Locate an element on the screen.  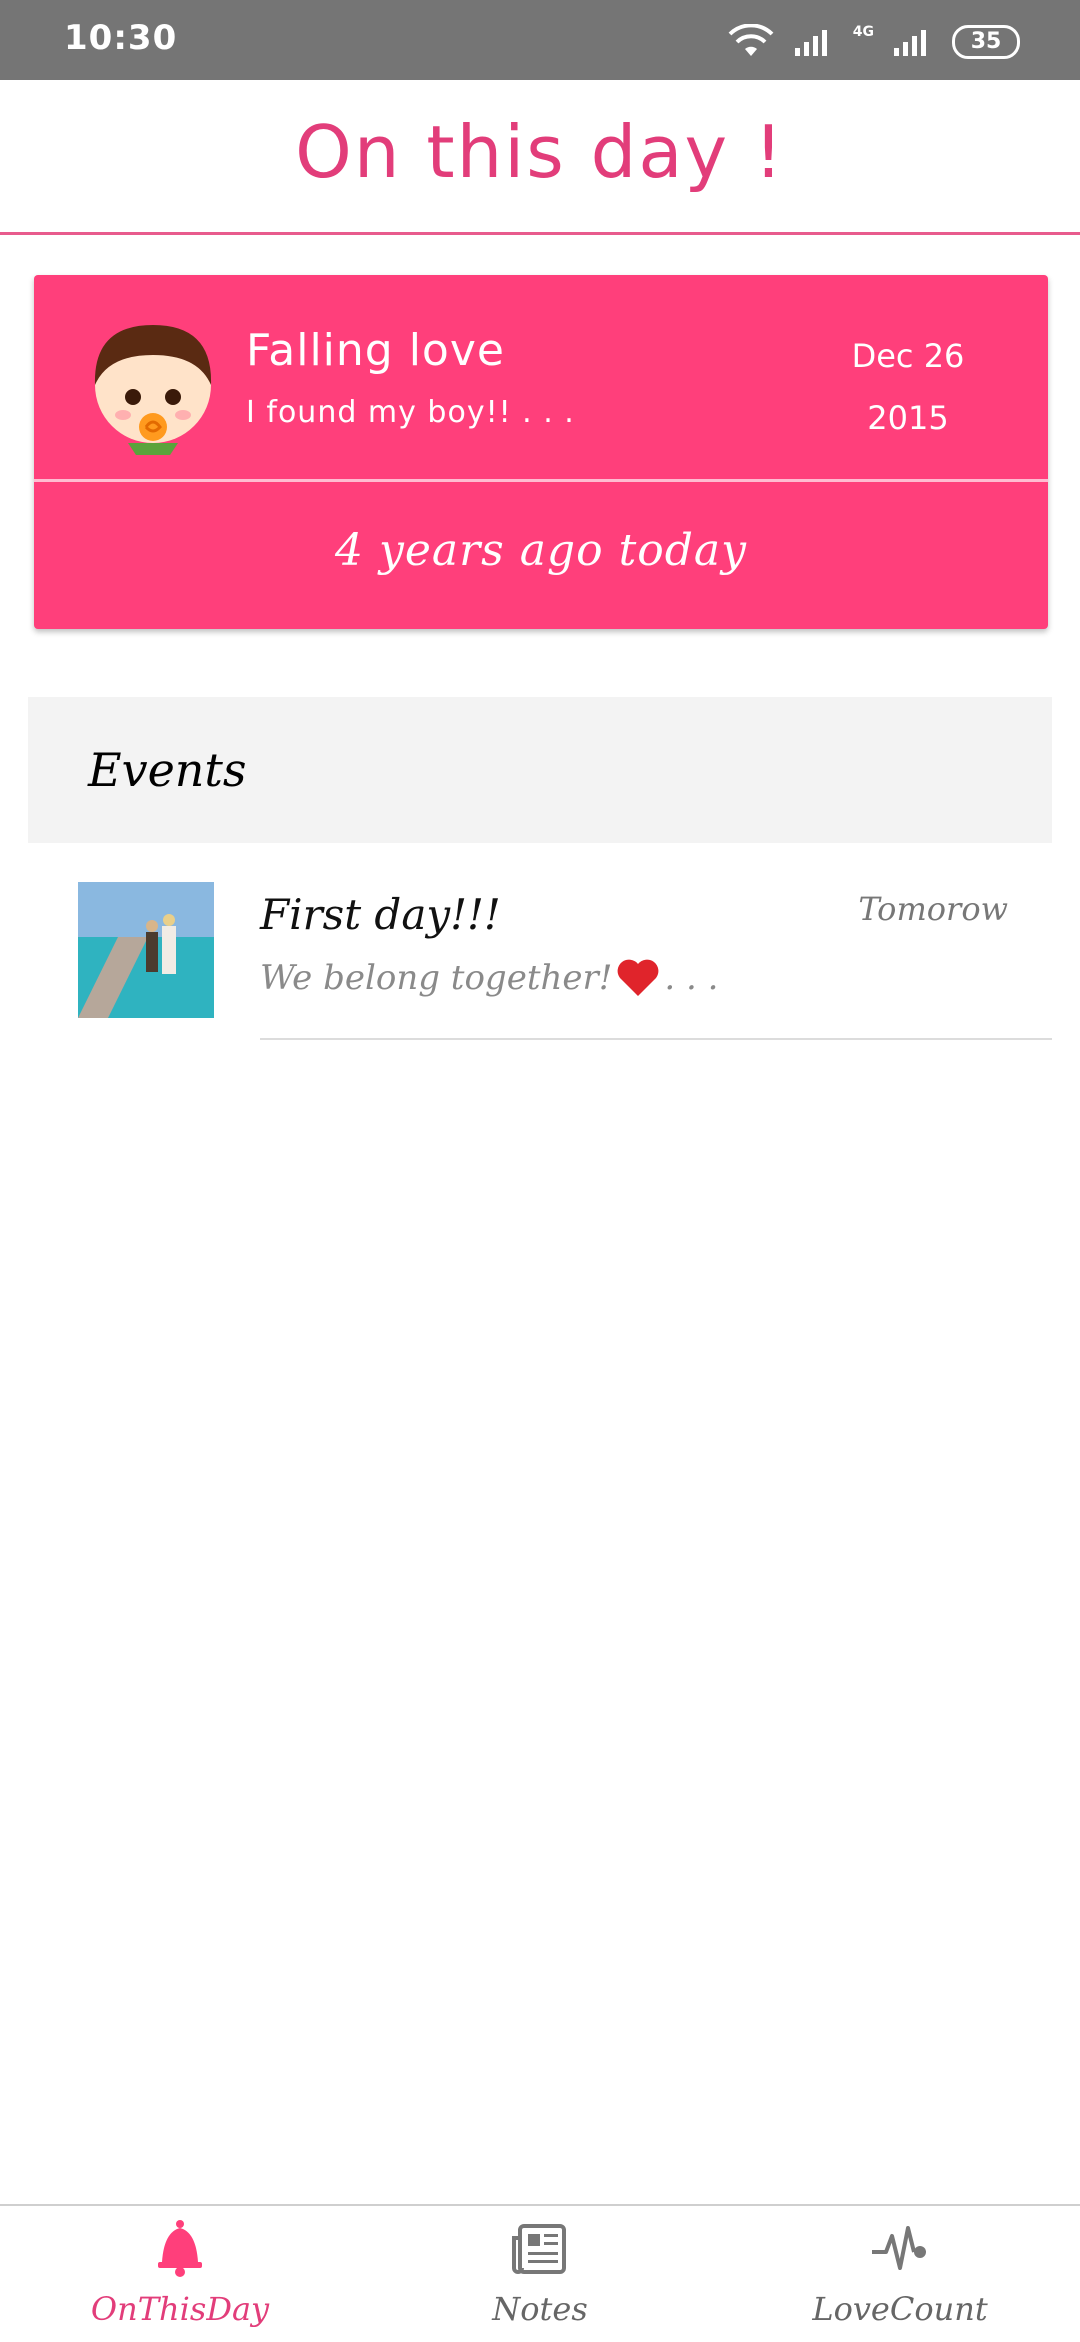
app-header: On this day ! is located at coordinates (540, 157).